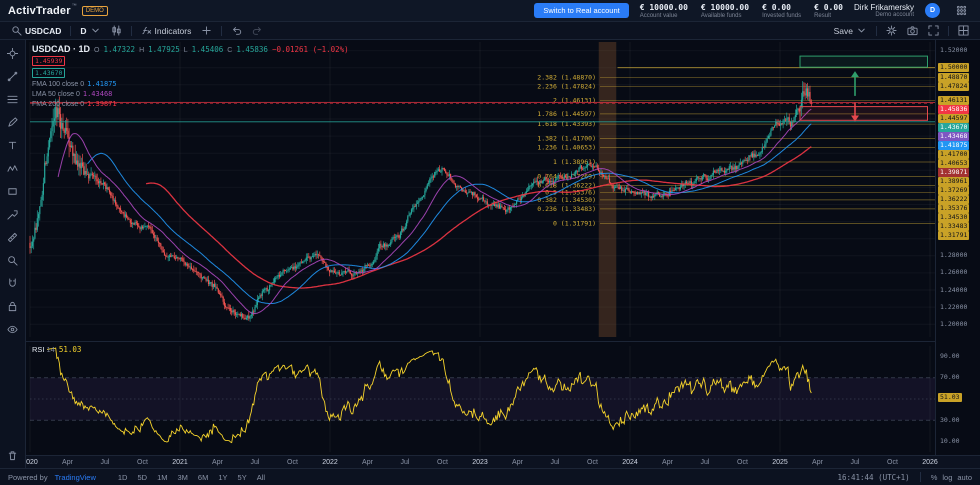 This screenshot has height=485, width=980. I want to click on tool-brush, so click(13, 122).